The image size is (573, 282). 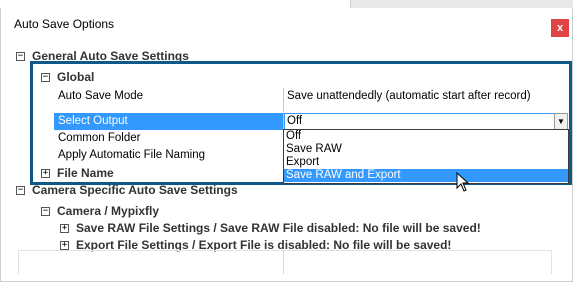 What do you see at coordinates (286, 26) in the screenshot?
I see `title-bar: Auto Save Options x` at bounding box center [286, 26].